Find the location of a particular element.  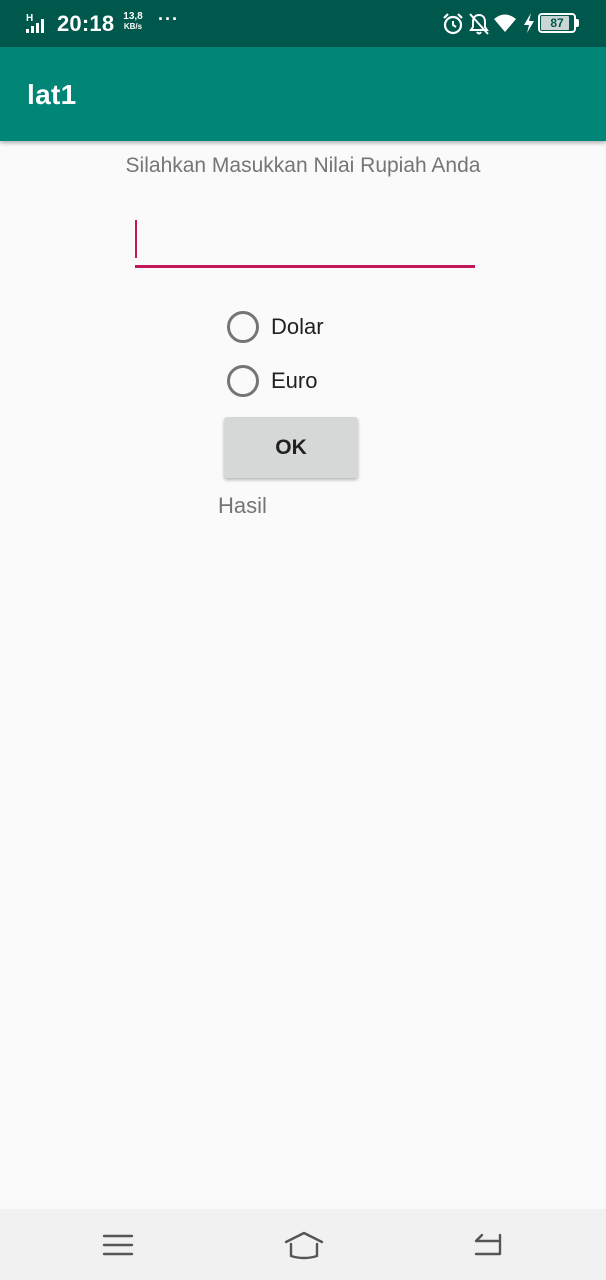

radio-euro: Euro is located at coordinates (272, 381).